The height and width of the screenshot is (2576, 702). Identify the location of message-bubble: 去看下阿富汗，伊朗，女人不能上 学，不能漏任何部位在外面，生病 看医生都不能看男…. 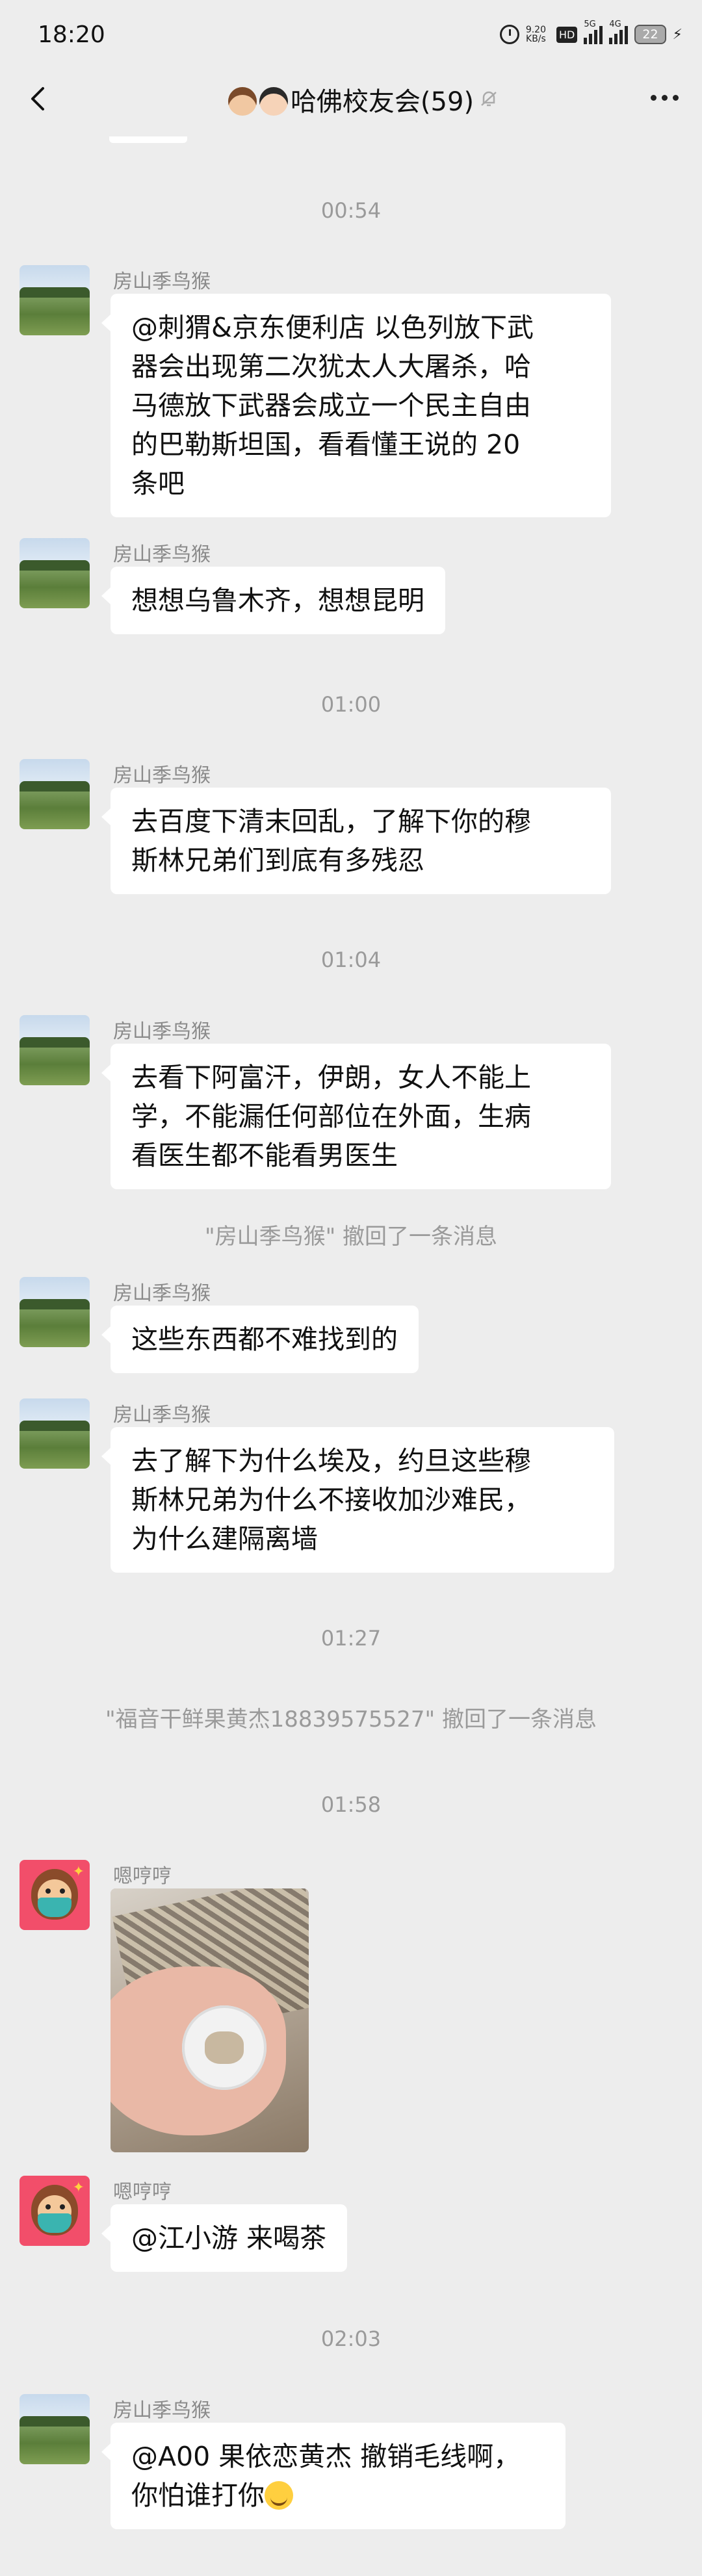
(356, 1117).